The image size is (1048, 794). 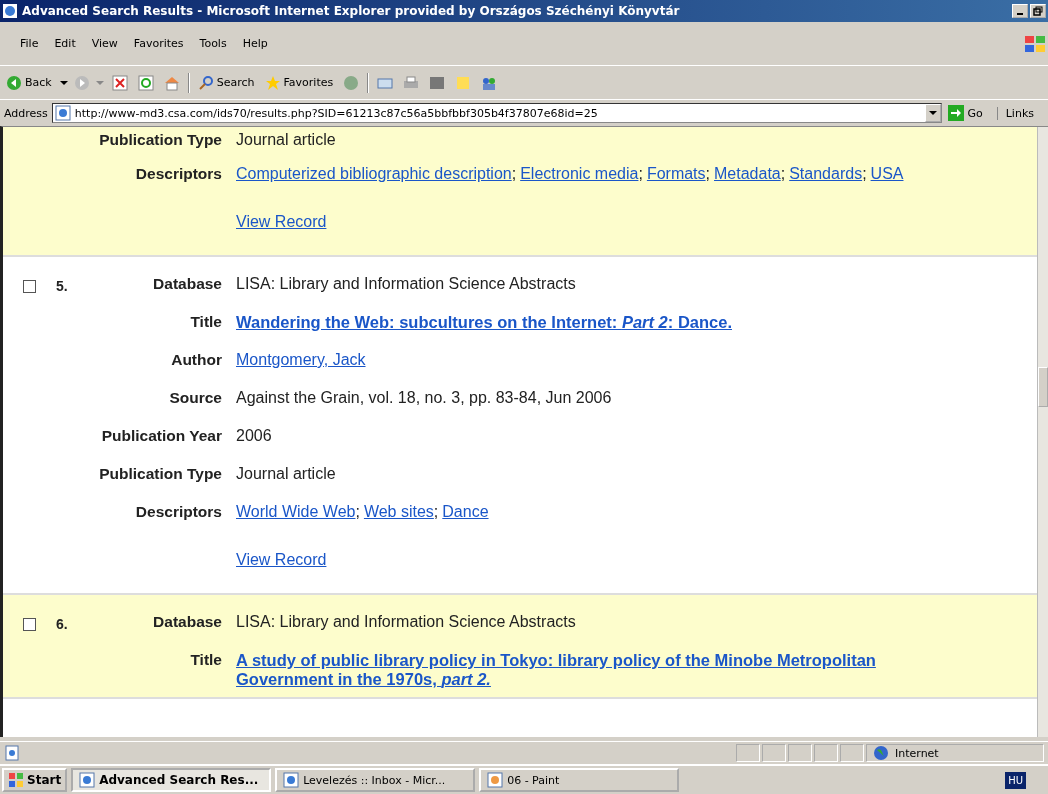 What do you see at coordinates (145, 82) in the screenshot?
I see `refresh-icon` at bounding box center [145, 82].